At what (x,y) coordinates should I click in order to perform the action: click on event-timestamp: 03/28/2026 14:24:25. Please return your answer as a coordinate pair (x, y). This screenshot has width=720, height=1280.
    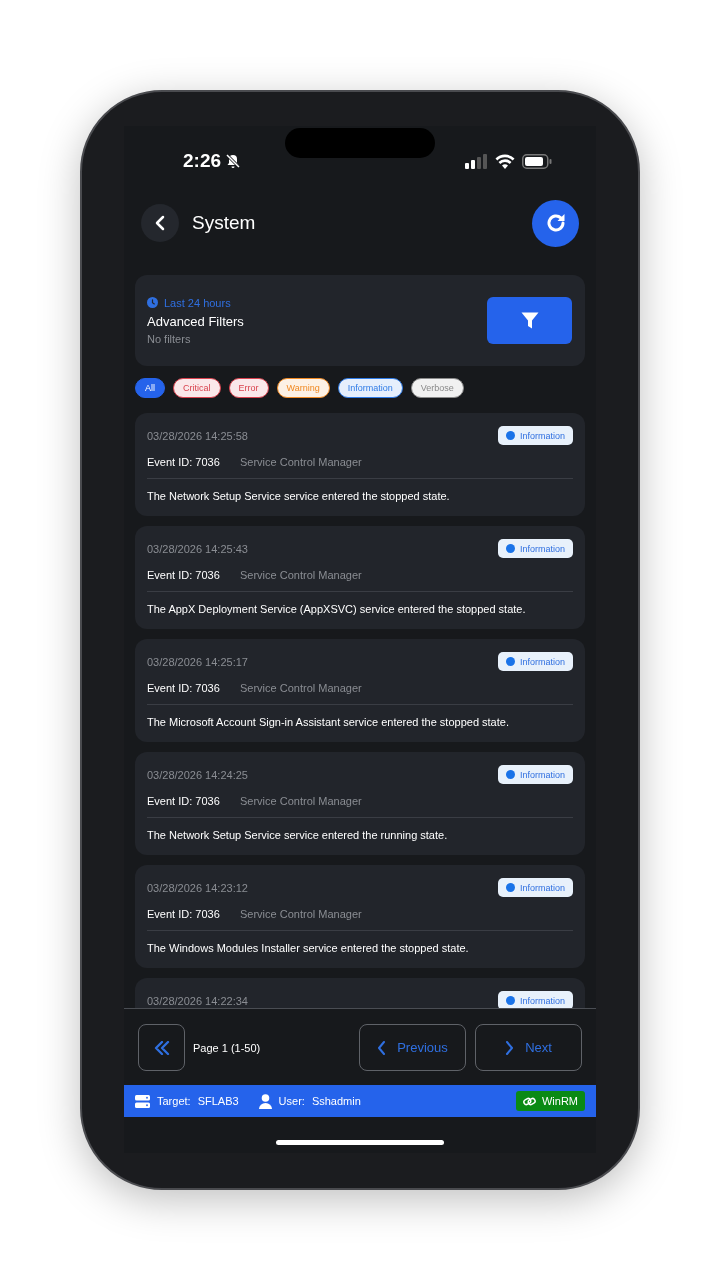
    Looking at the image, I should click on (197, 774).